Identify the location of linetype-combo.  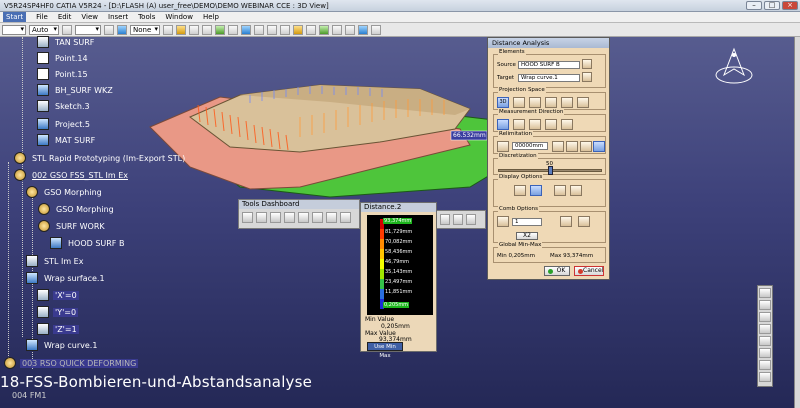
(14, 29).